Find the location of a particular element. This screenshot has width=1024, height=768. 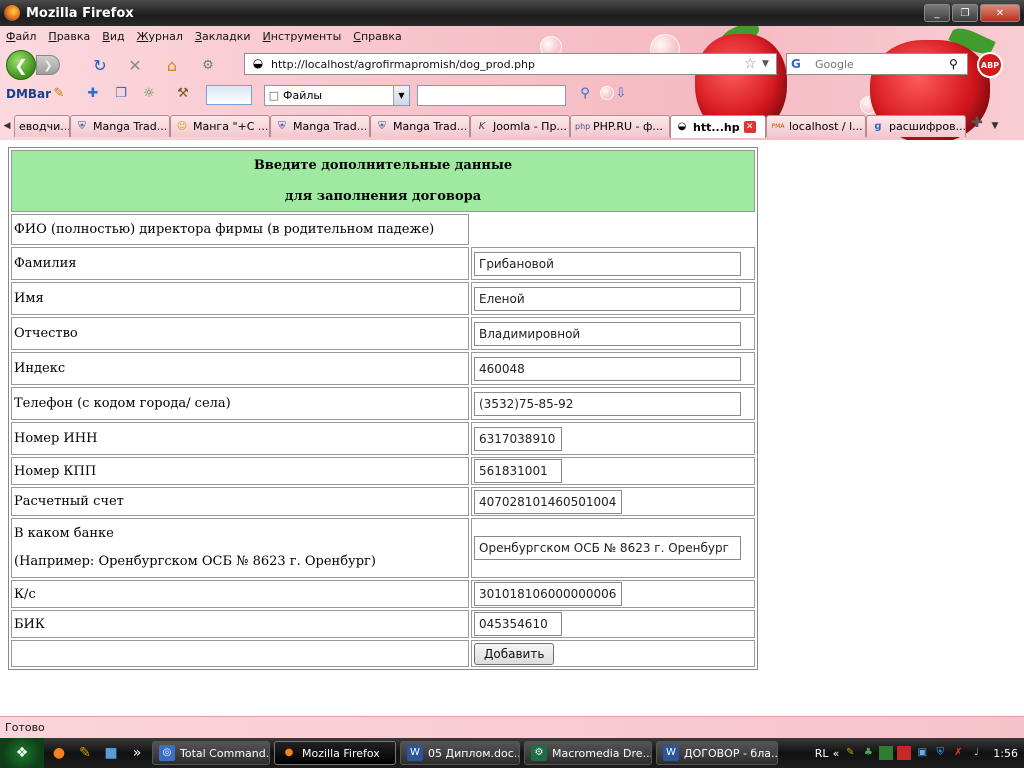

dmbar-logo: DMBar is located at coordinates (28, 94).